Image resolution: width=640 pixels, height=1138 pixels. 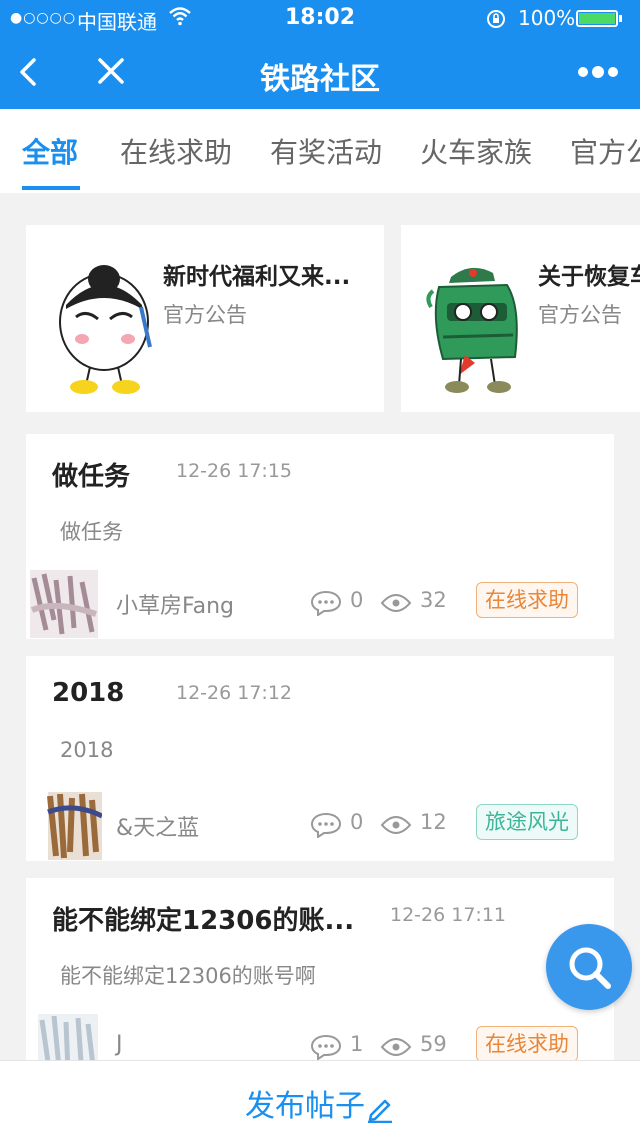 I want to click on post-time: 12-26 17:15, so click(x=234, y=471).